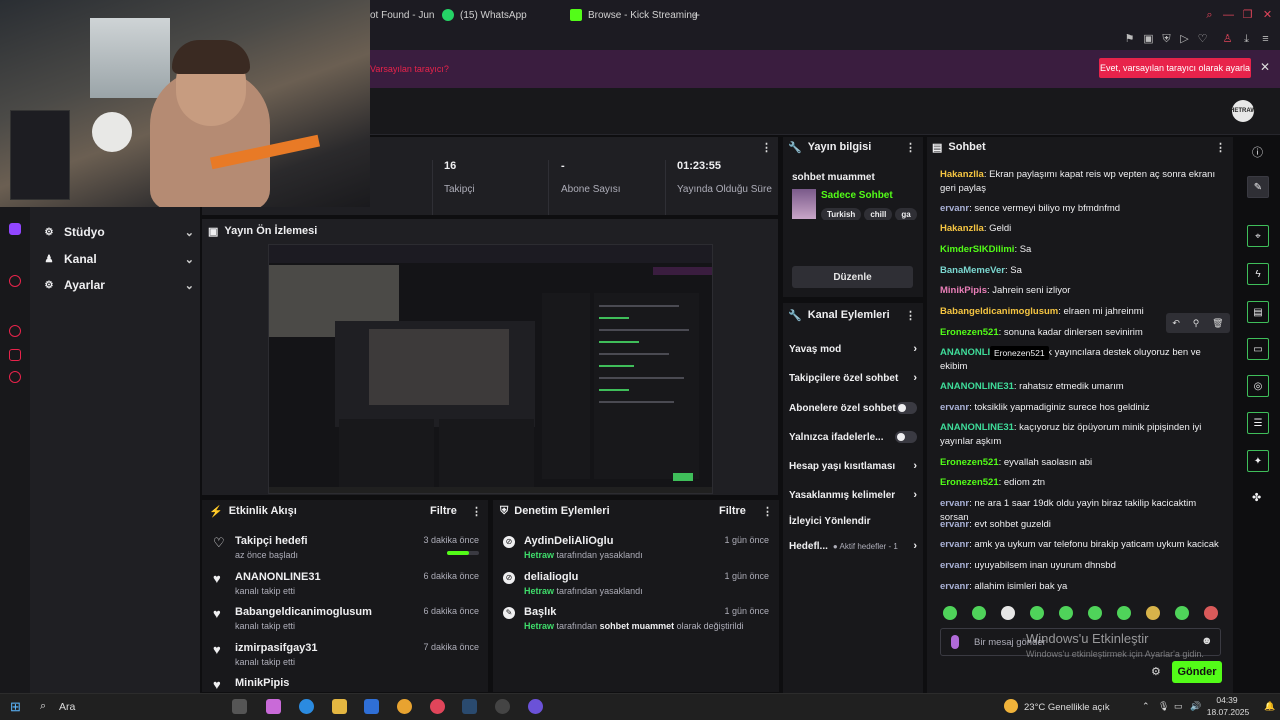 Image resolution: width=1280 pixels, height=720 pixels. I want to click on clock-time: 04:39, so click(1227, 700).